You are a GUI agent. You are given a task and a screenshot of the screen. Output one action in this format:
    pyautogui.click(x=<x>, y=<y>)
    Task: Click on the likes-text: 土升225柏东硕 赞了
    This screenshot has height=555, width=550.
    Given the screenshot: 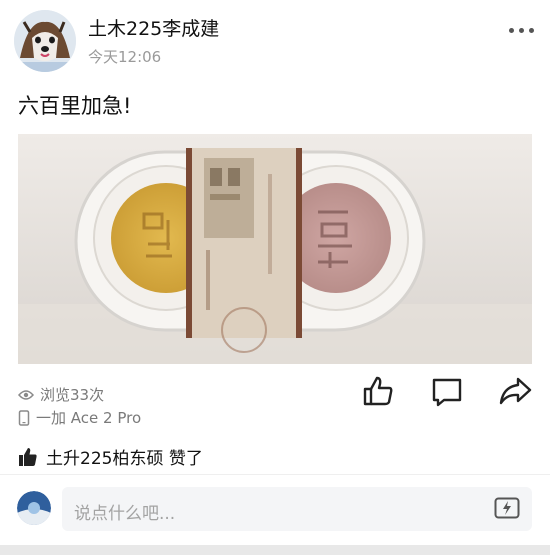 What is the action you would take?
    pyautogui.click(x=124, y=456)
    